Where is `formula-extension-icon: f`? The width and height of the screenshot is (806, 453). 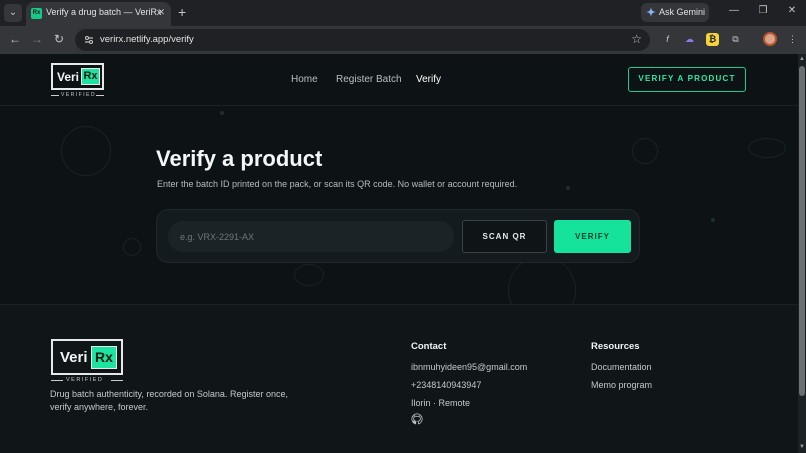
formula-extension-icon: f is located at coordinates (667, 39).